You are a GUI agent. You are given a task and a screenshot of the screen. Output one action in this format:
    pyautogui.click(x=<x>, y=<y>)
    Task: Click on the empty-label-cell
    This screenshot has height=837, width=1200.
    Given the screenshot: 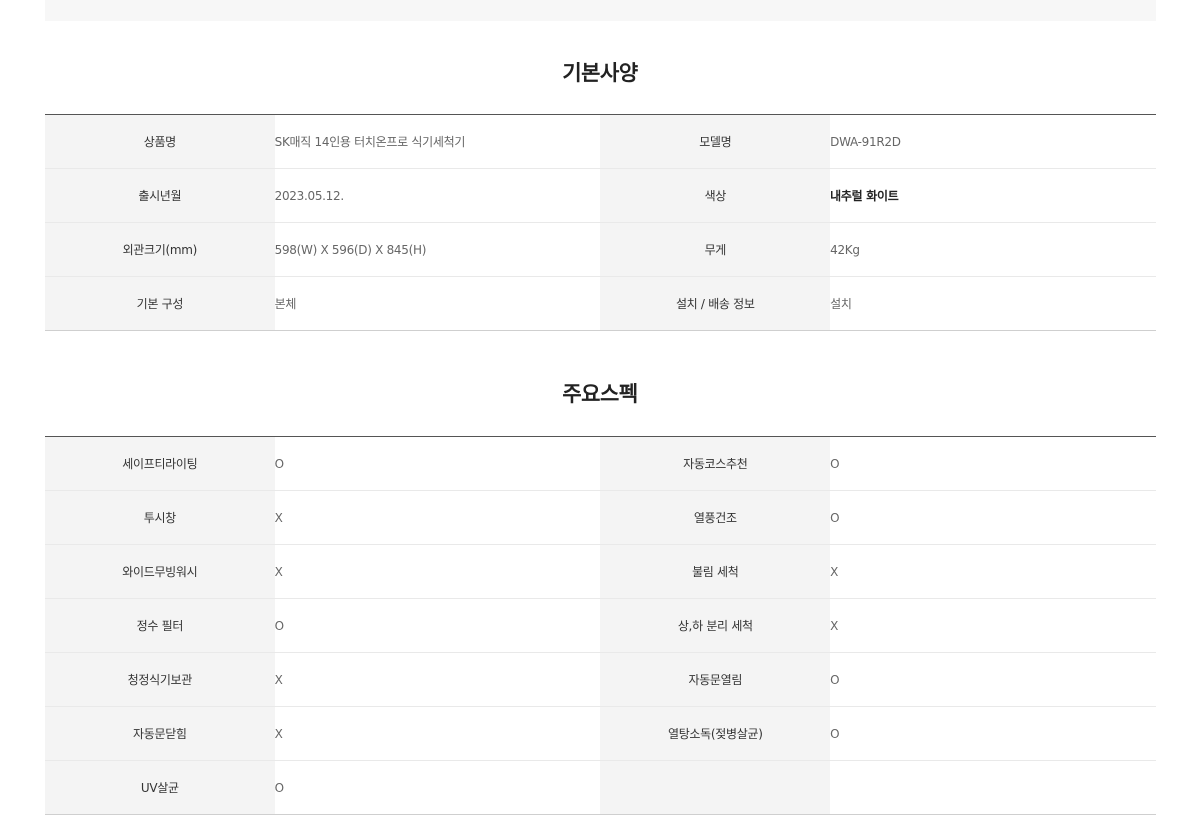 What is the action you would take?
    pyautogui.click(x=715, y=787)
    